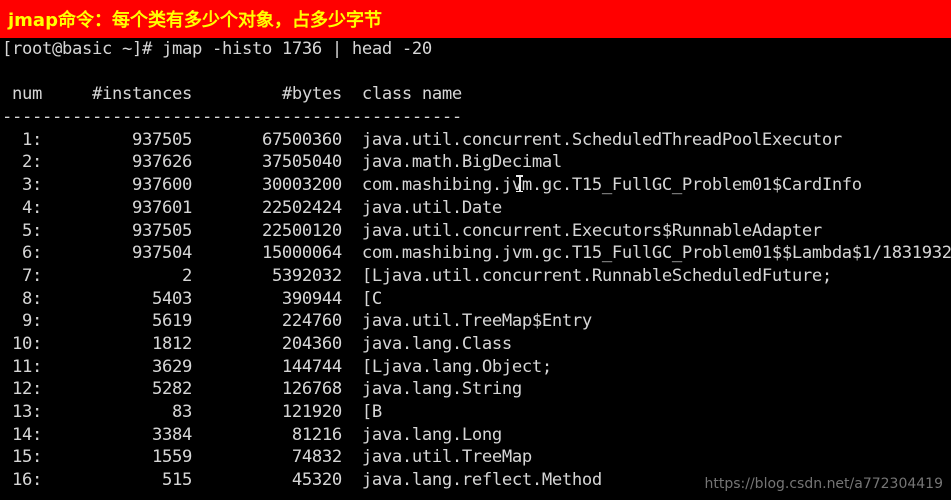 This screenshot has height=500, width=951. What do you see at coordinates (252, 207) in the screenshot?
I see `terminal-row: 4: 937601 22502424 java.util.Date` at bounding box center [252, 207].